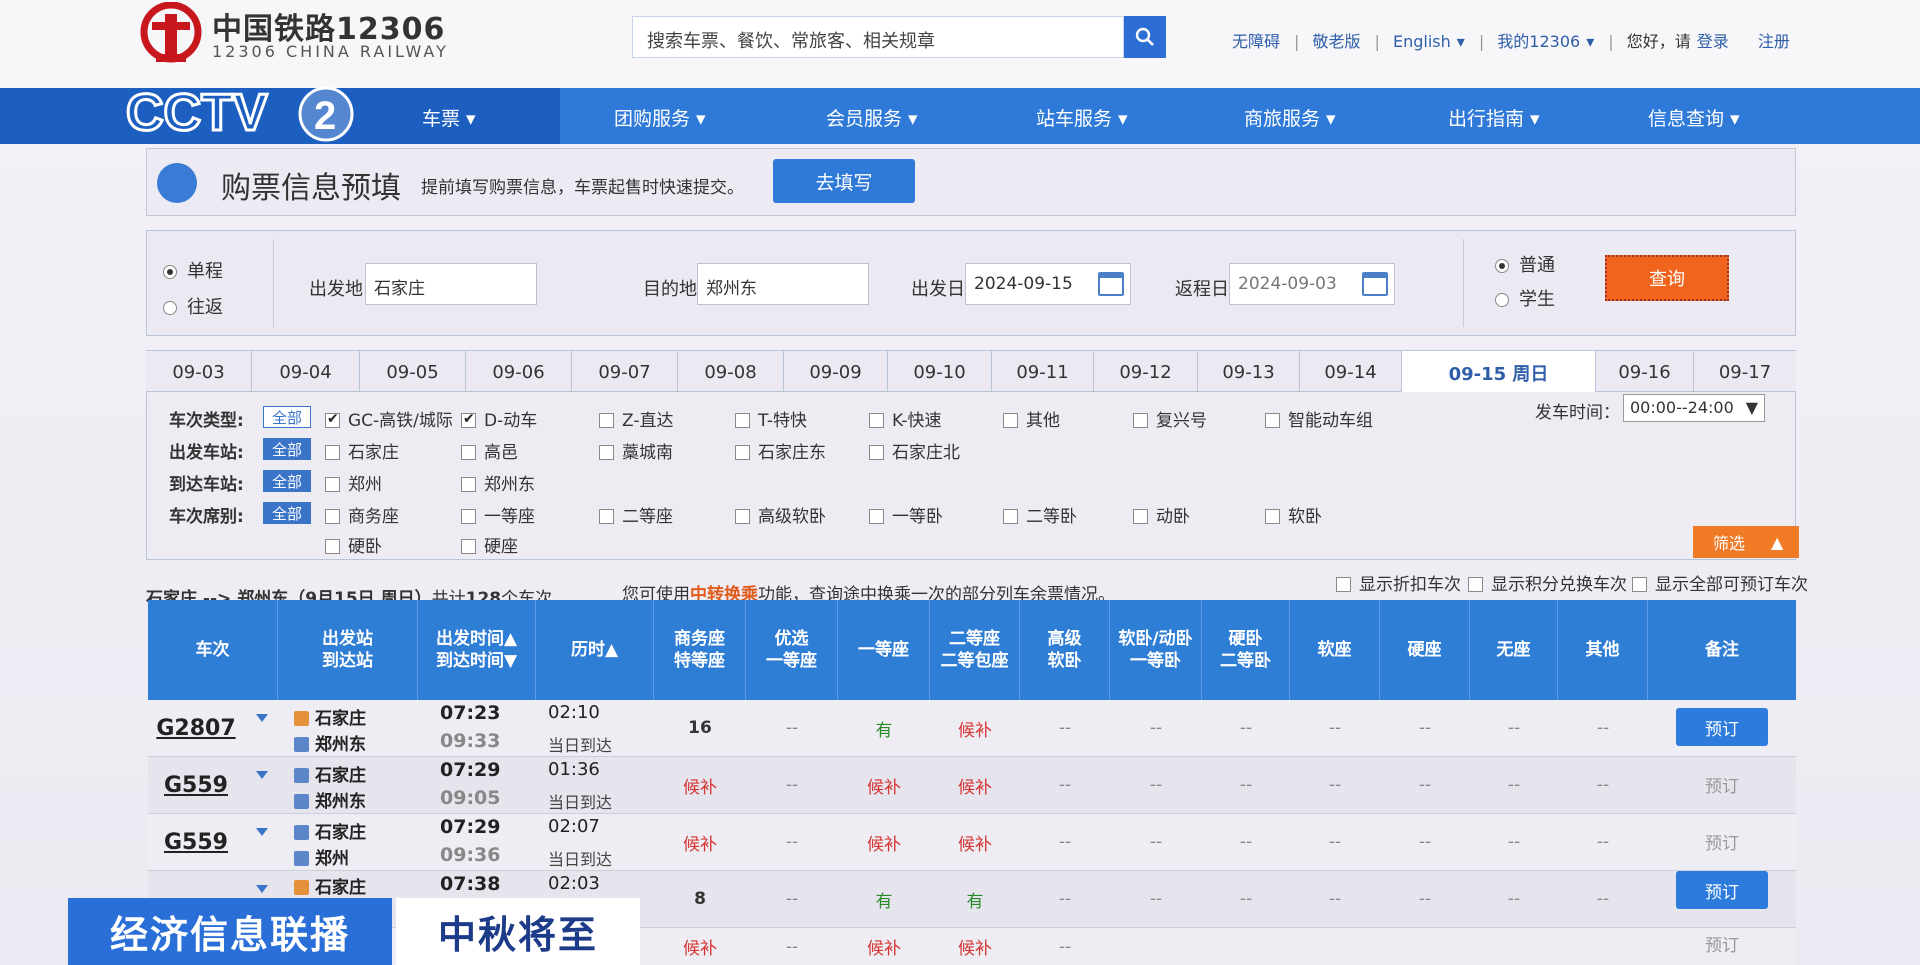  What do you see at coordinates (636, 514) in the screenshot?
I see `cb-seat: 二等座` at bounding box center [636, 514].